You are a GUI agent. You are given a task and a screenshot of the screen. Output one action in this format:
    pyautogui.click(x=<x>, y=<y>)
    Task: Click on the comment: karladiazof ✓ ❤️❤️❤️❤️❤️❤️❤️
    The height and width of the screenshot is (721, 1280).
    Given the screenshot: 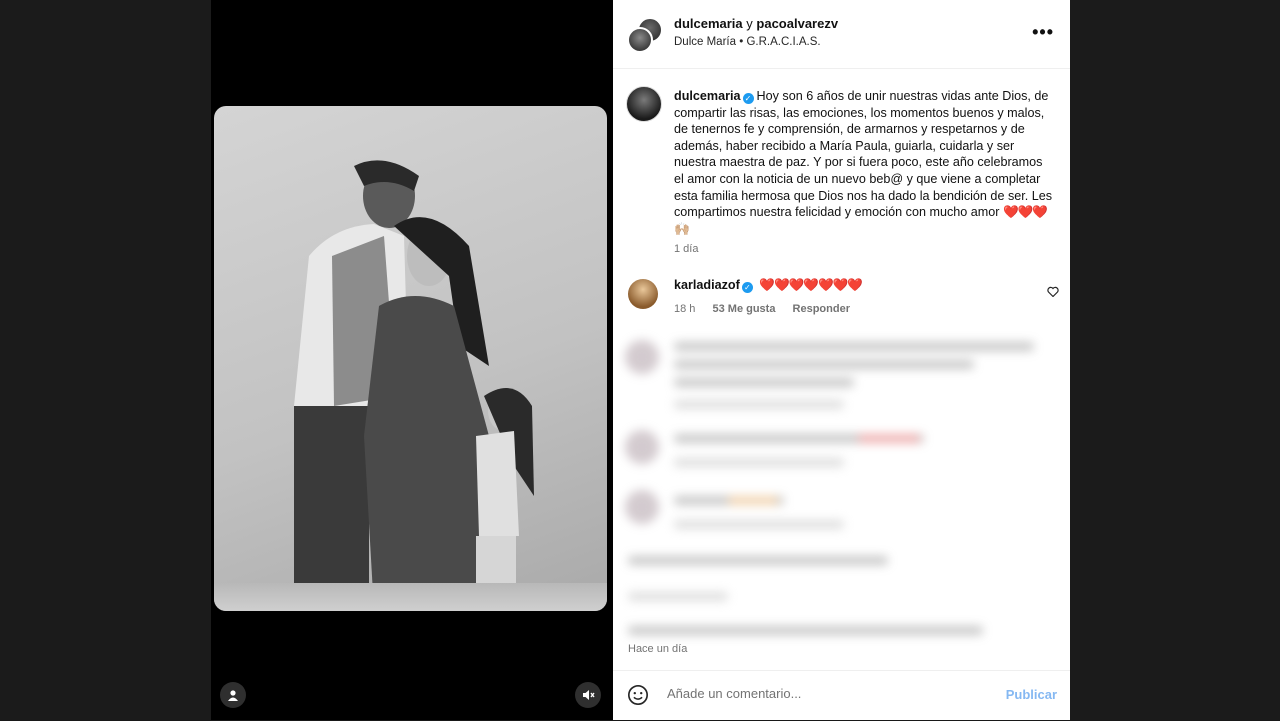 What is the action you would take?
    pyautogui.click(x=768, y=285)
    